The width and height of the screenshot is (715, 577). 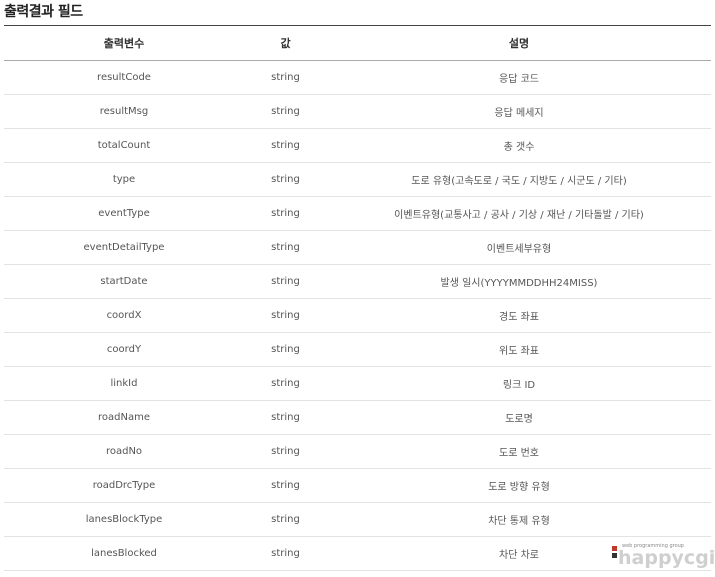 I want to click on table-row: eventDetailType string 이벤트세부유형, so click(x=357, y=247).